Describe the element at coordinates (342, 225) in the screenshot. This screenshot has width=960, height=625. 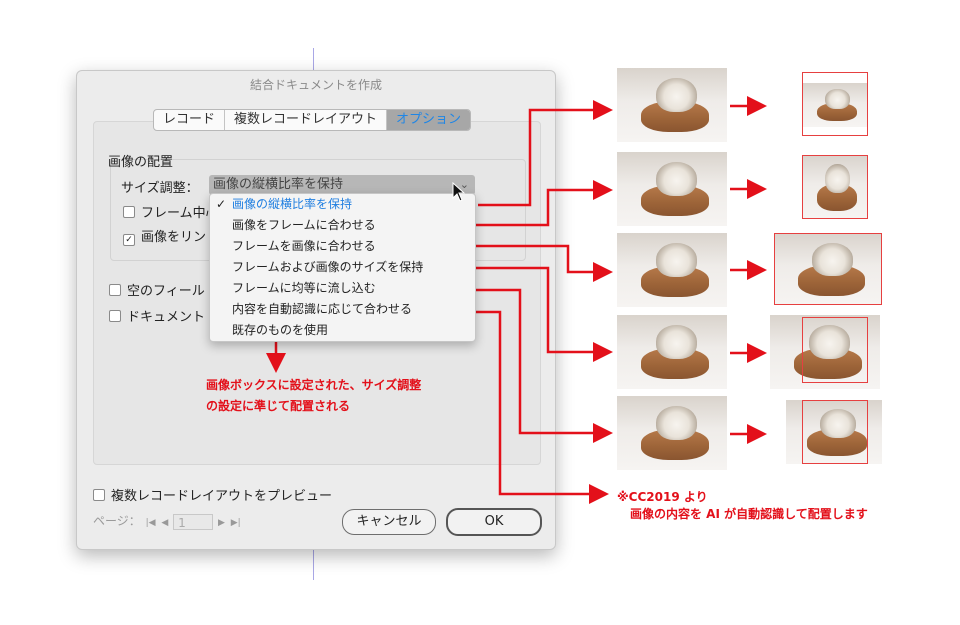
I see `dropdown-item-fit-image-to-frame: 画像をフレームに合わせる` at that location.